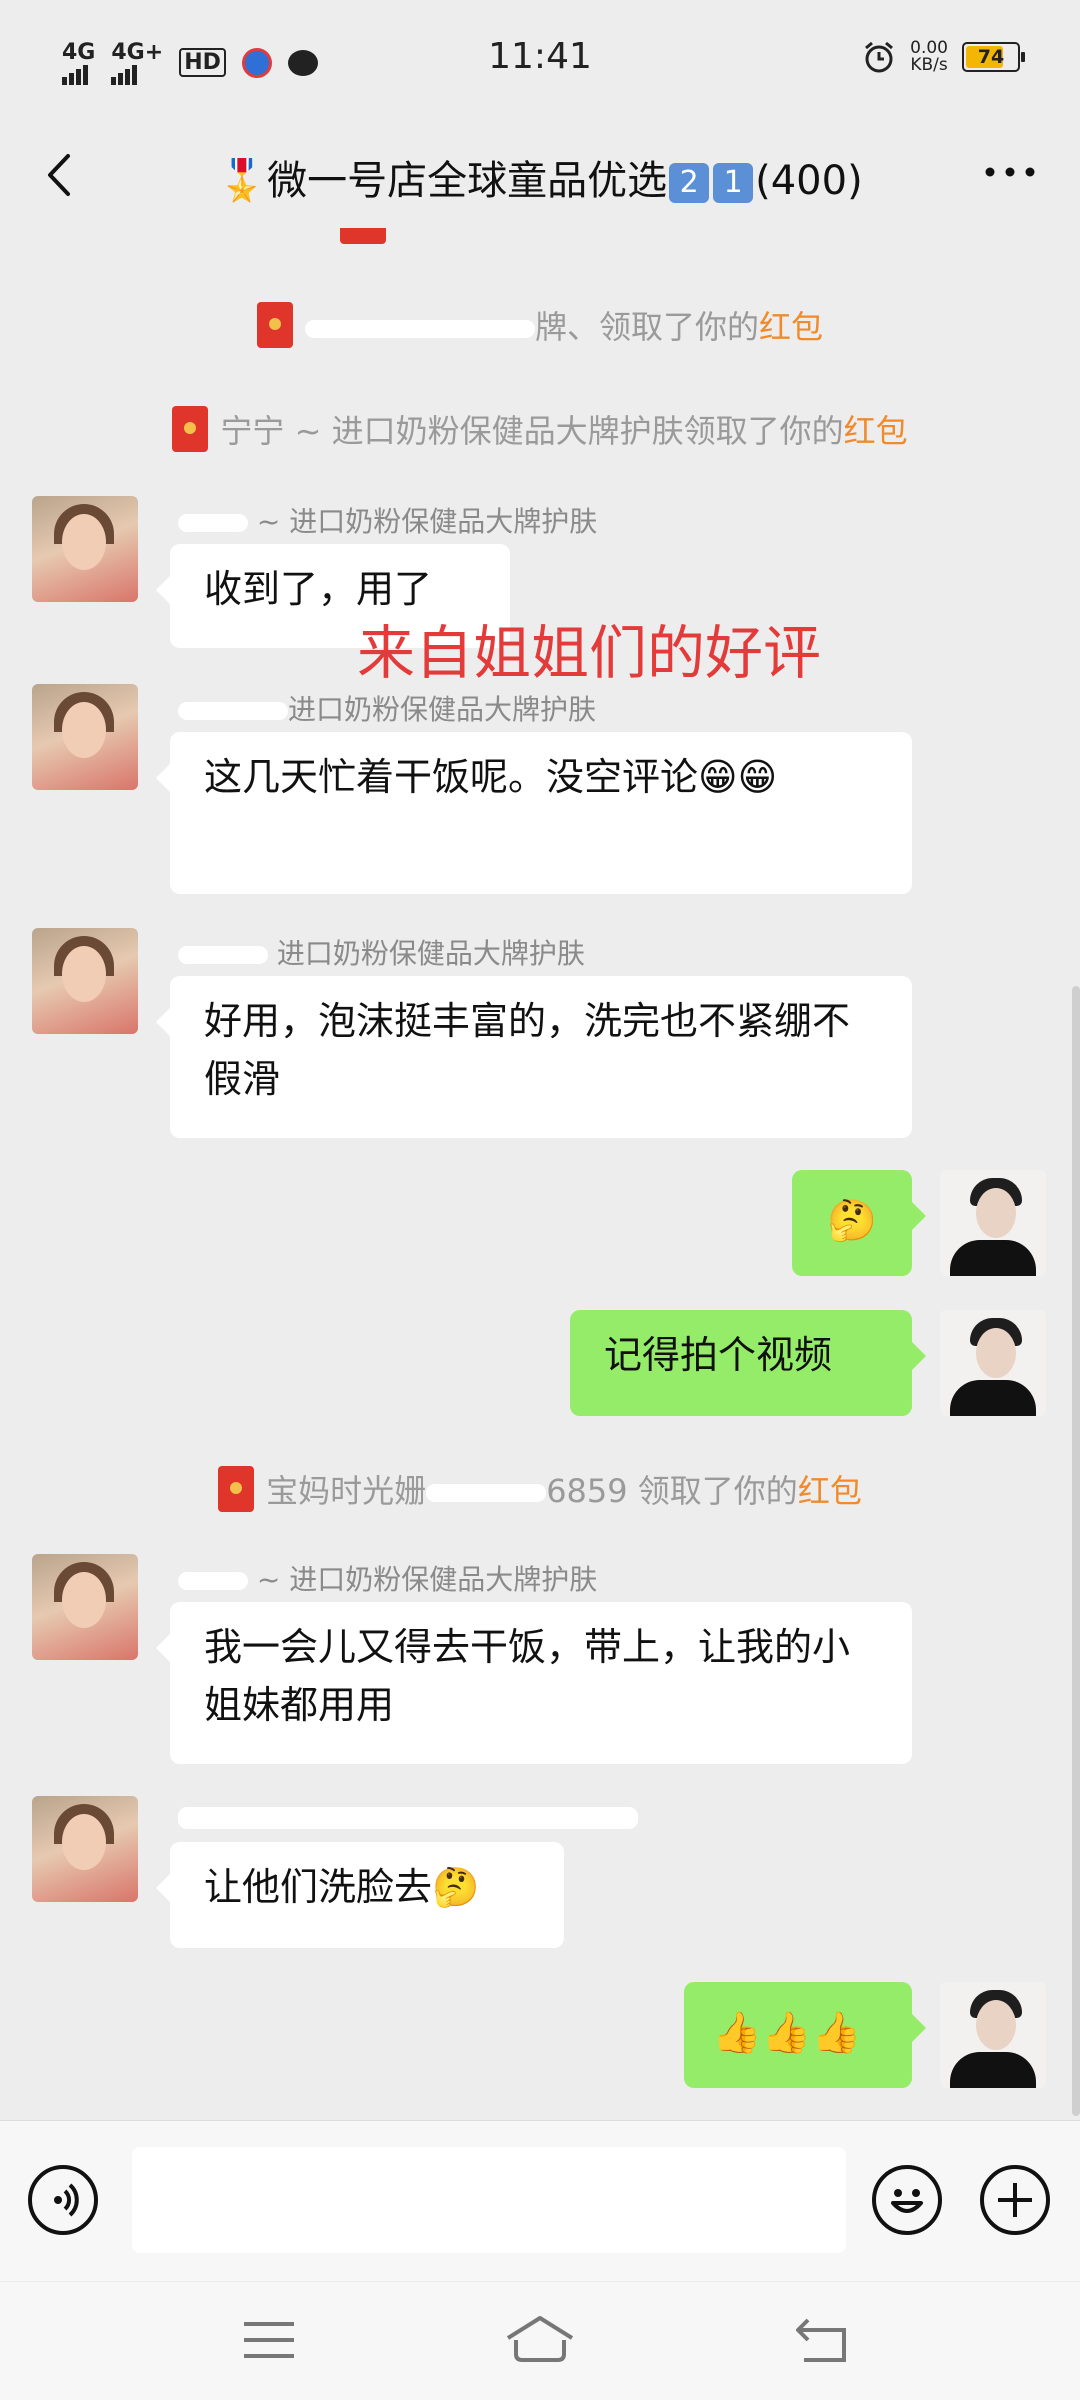 The image size is (1080, 2400). What do you see at coordinates (824, 2340) in the screenshot?
I see `back-nav-icon` at bounding box center [824, 2340].